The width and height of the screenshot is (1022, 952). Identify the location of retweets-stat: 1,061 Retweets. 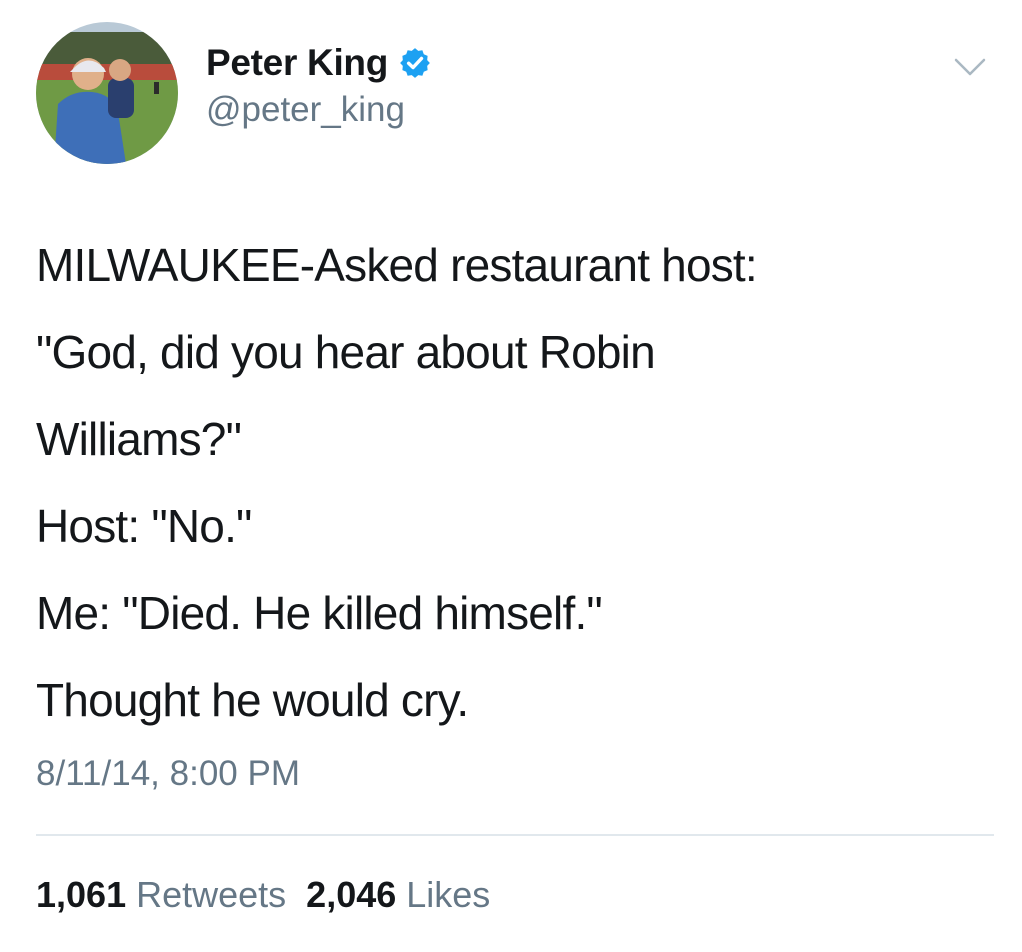
(161, 895).